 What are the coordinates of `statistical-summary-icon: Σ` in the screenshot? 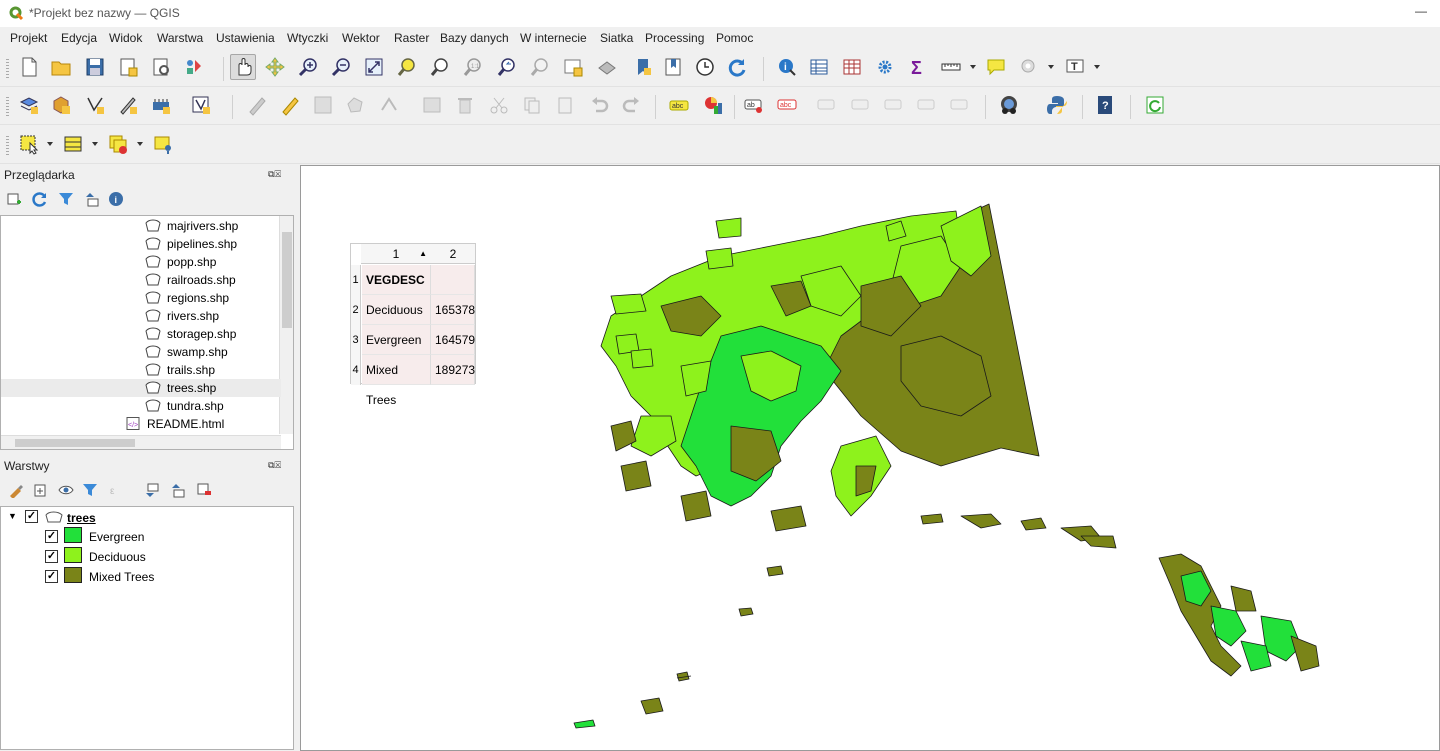 It's located at (918, 67).